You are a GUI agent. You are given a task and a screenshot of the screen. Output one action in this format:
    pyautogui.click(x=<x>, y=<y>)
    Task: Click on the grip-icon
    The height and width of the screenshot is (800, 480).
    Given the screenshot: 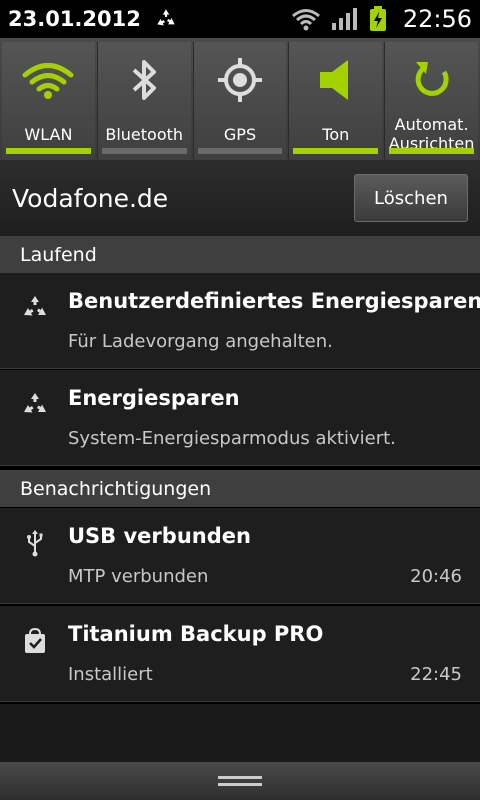 What is the action you would take?
    pyautogui.click(x=240, y=781)
    